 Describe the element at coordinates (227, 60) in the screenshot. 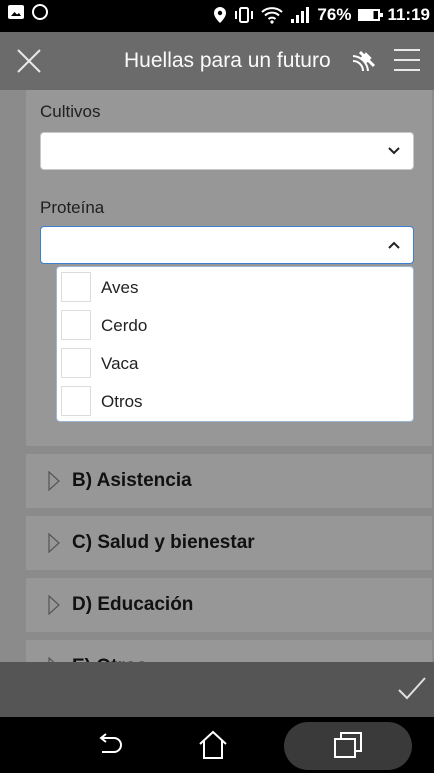

I see `app-title: Huellas para un futuro` at that location.